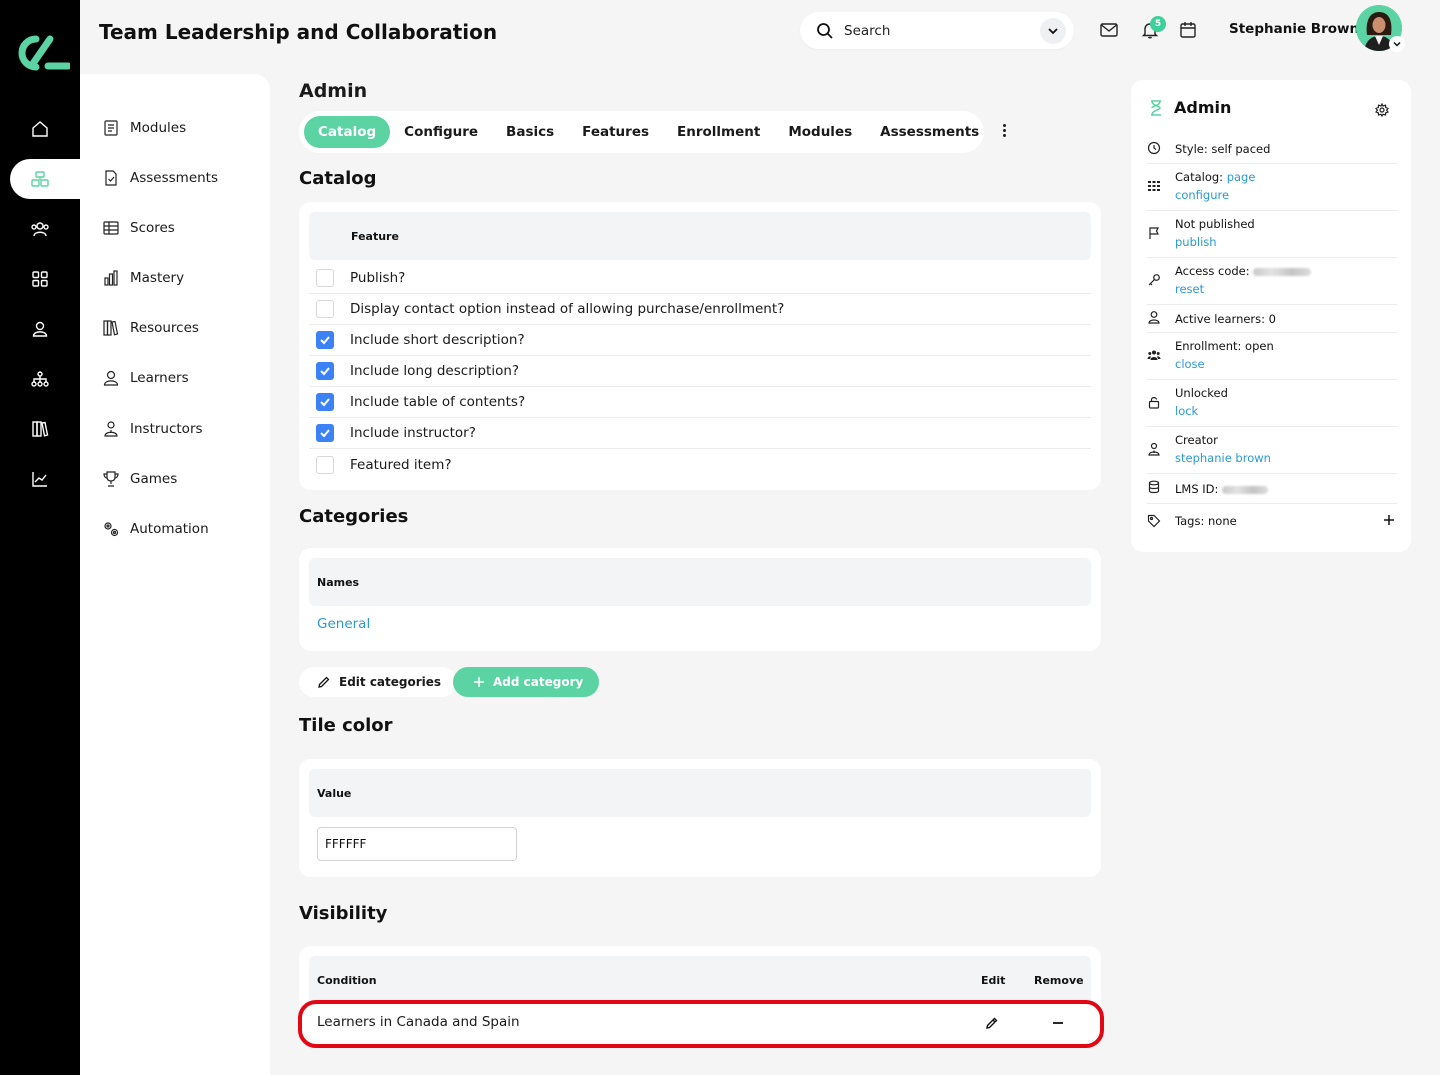 This screenshot has height=1075, width=1440. I want to click on gear-icon, so click(1382, 110).